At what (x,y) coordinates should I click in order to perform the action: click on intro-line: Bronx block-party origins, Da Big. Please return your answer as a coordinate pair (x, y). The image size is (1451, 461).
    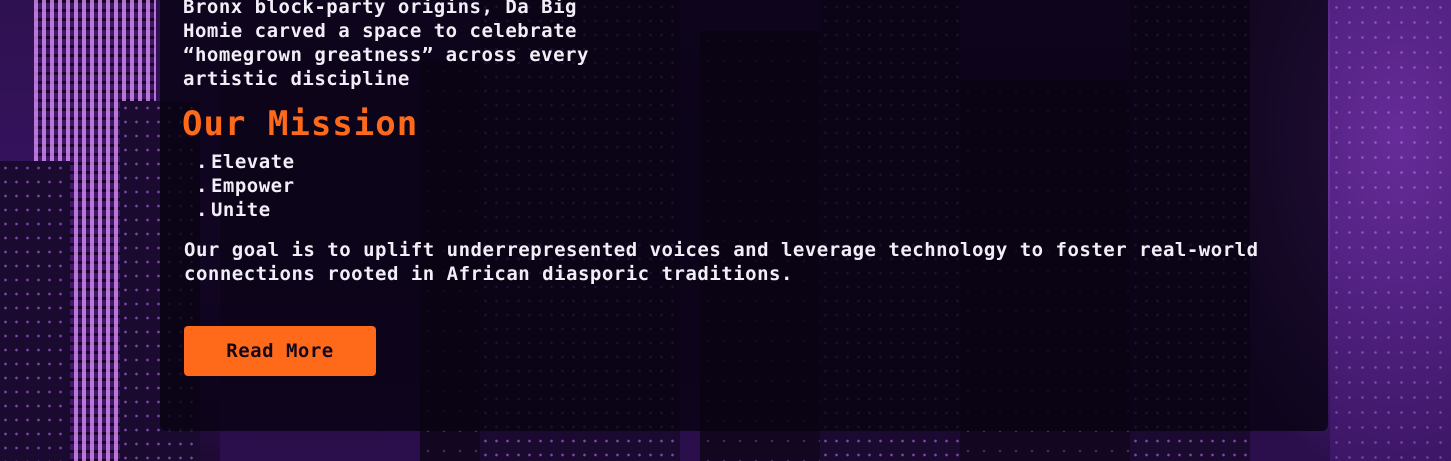
    Looking at the image, I should click on (380, 9).